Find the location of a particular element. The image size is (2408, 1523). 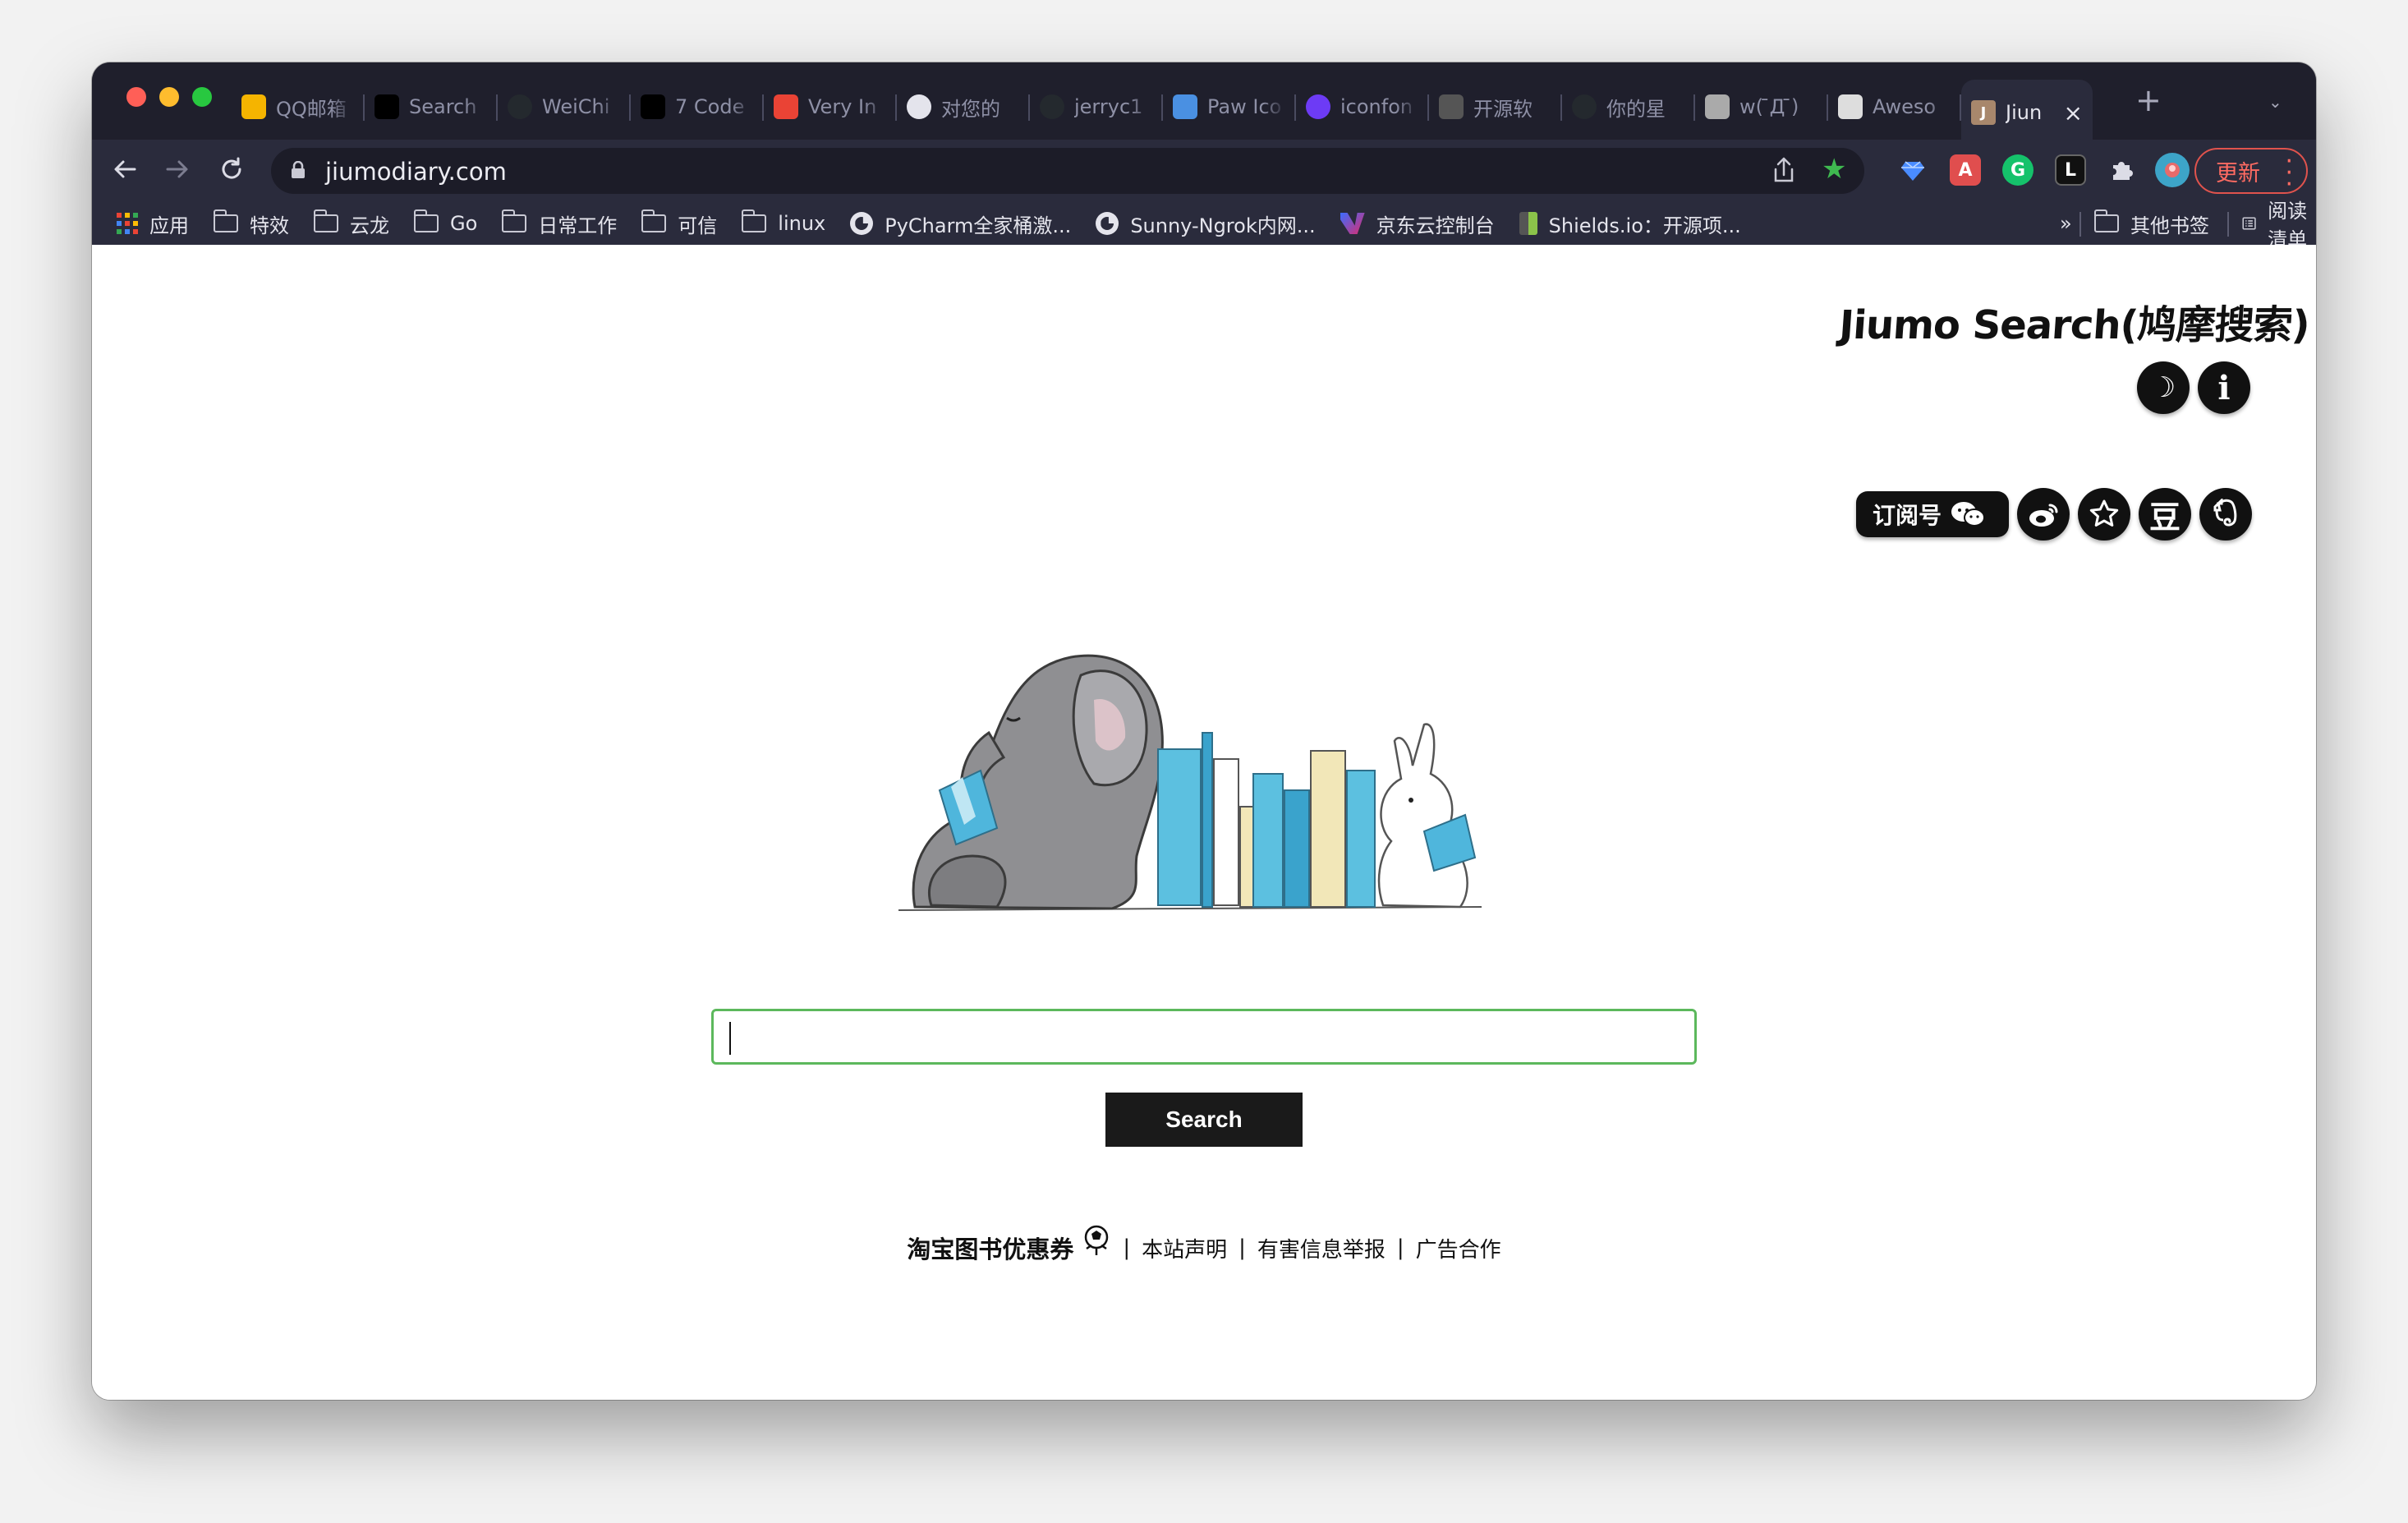

bookmark-item: 应用 is located at coordinates (153, 223).